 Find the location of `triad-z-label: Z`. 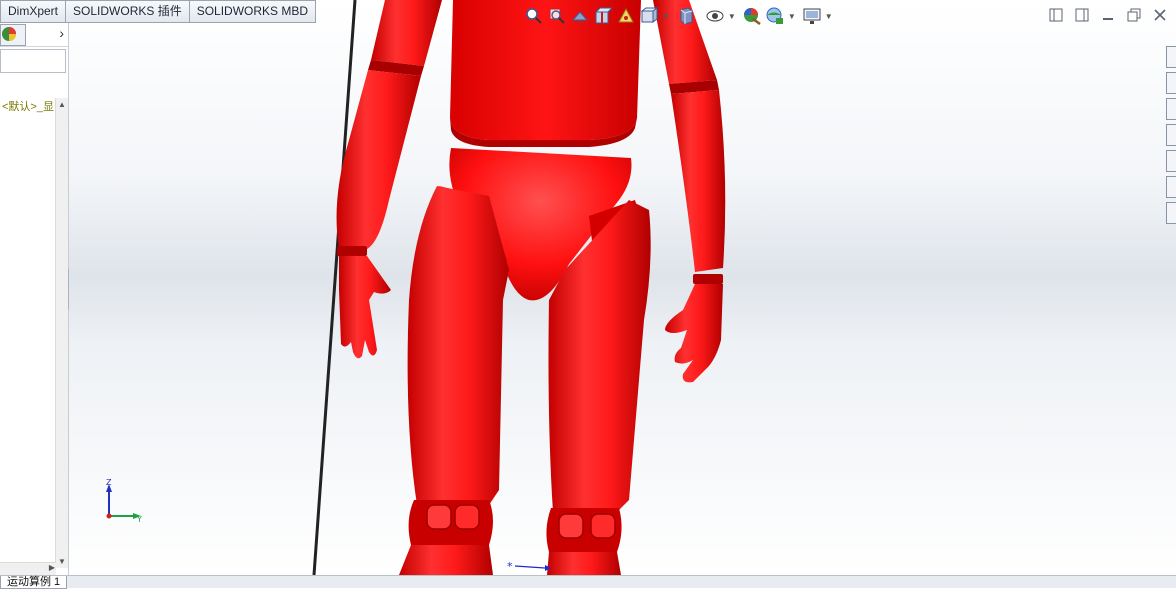

triad-z-label: Z is located at coordinates (109, 482).